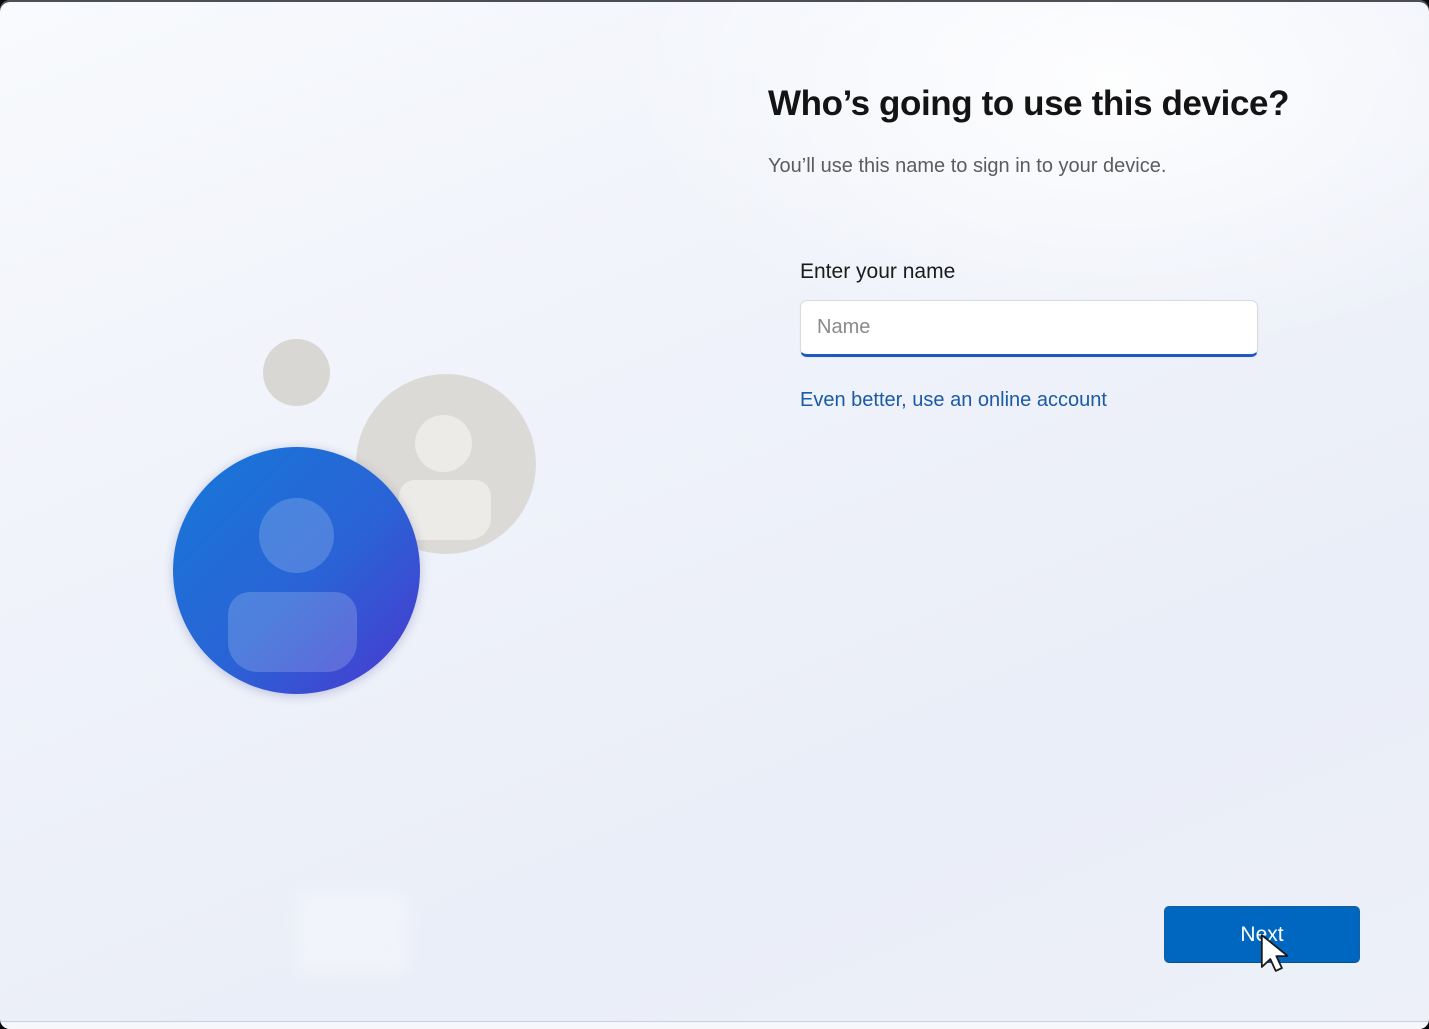 The height and width of the screenshot is (1029, 1429). What do you see at coordinates (296, 372) in the screenshot?
I see `avatar-dot-circle` at bounding box center [296, 372].